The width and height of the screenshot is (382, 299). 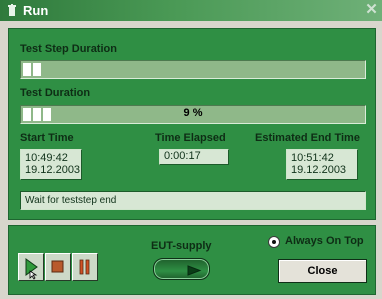 I want to click on window-title: Run, so click(x=36, y=10).